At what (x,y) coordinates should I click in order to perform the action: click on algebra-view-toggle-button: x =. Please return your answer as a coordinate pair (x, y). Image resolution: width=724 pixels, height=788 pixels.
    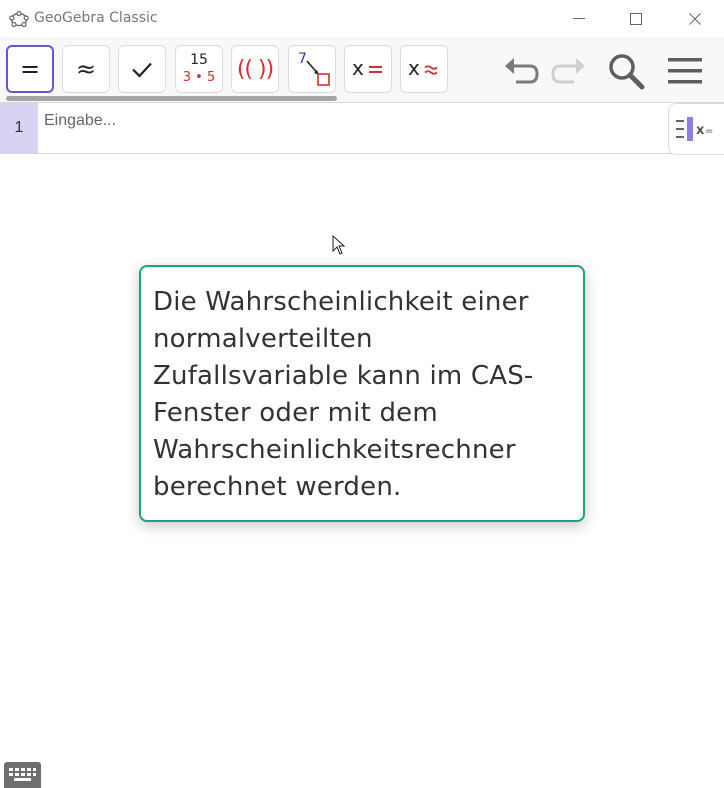
    Looking at the image, I should click on (696, 129).